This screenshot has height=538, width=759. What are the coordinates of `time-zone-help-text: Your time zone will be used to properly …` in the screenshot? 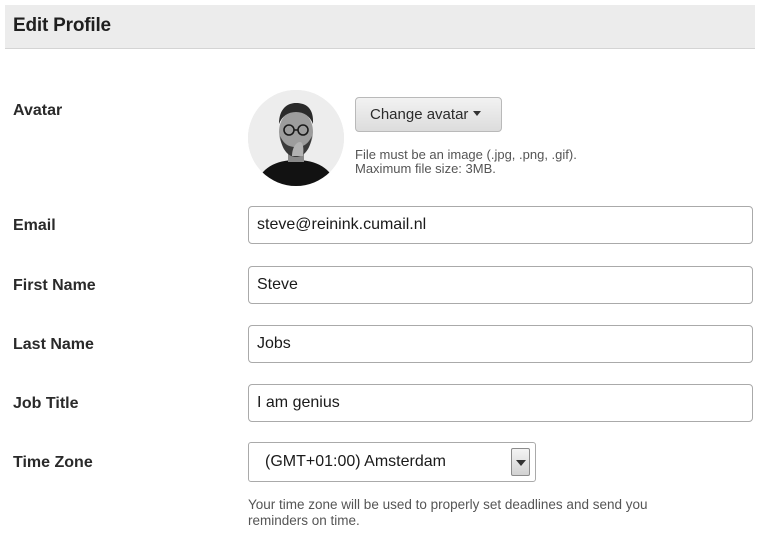 It's located at (448, 513).